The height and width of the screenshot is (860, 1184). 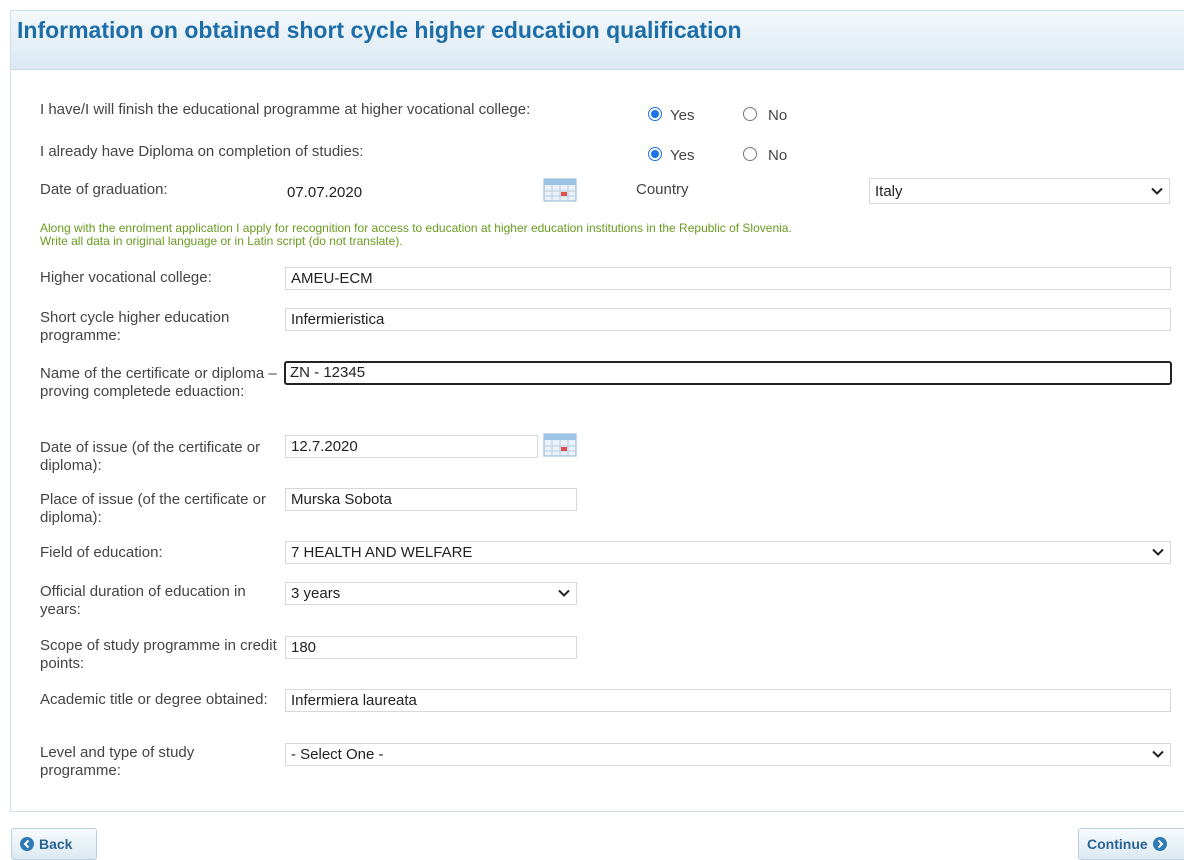 What do you see at coordinates (750, 154) in the screenshot?
I see `diploma-no-radio` at bounding box center [750, 154].